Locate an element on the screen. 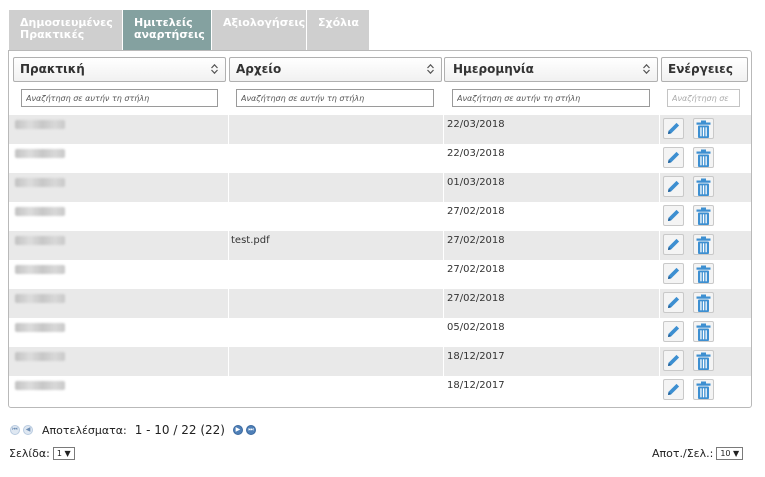 The height and width of the screenshot is (477, 765). table-row: test.pdf 27/02/2018 is located at coordinates (380, 245).